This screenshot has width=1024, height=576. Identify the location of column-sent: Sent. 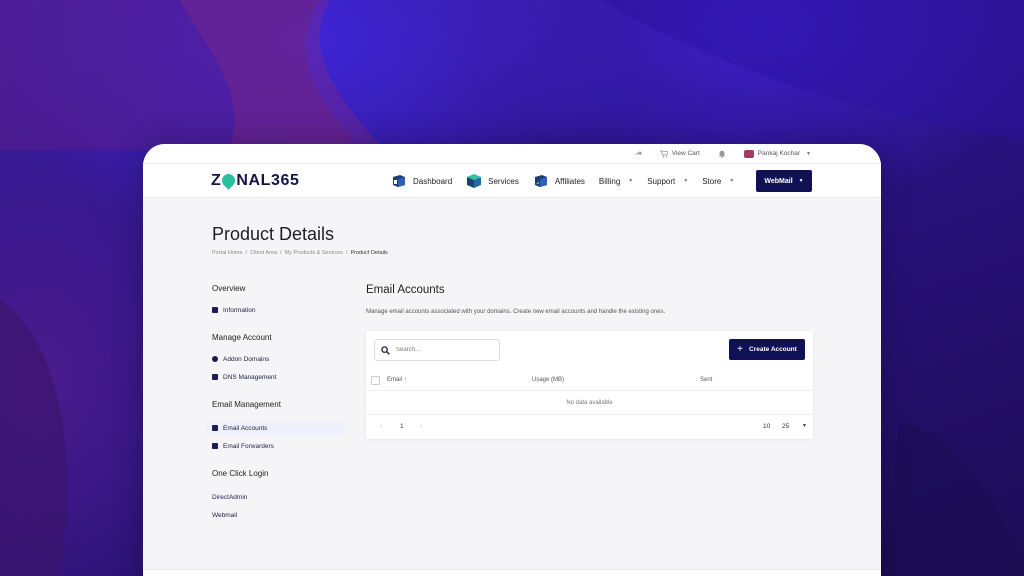
(706, 380).